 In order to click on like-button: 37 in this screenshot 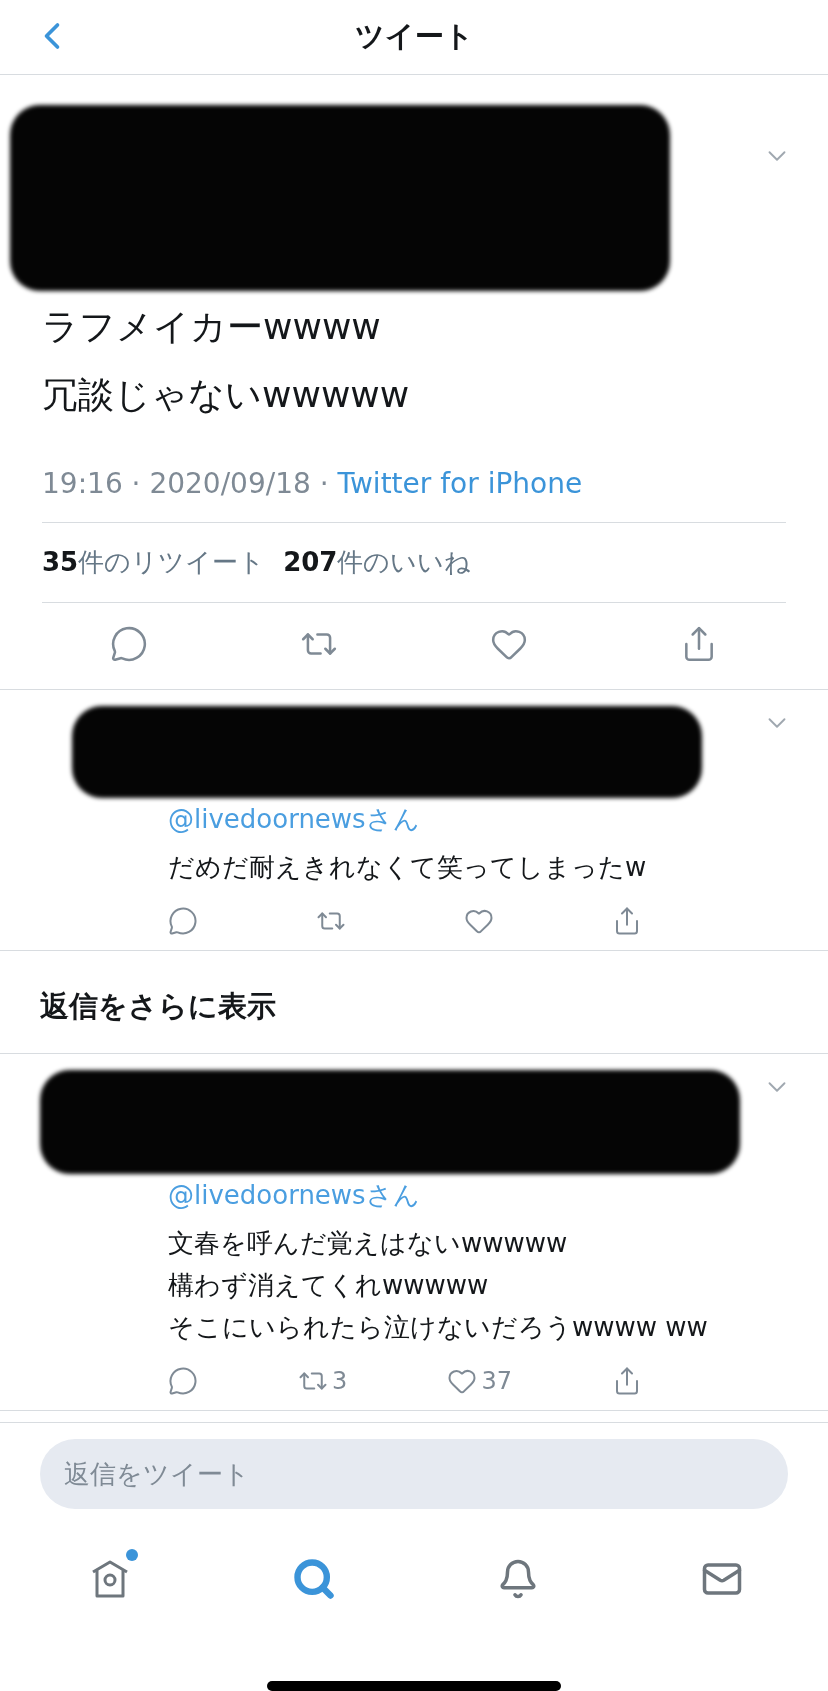, I will do `click(479, 1381)`.